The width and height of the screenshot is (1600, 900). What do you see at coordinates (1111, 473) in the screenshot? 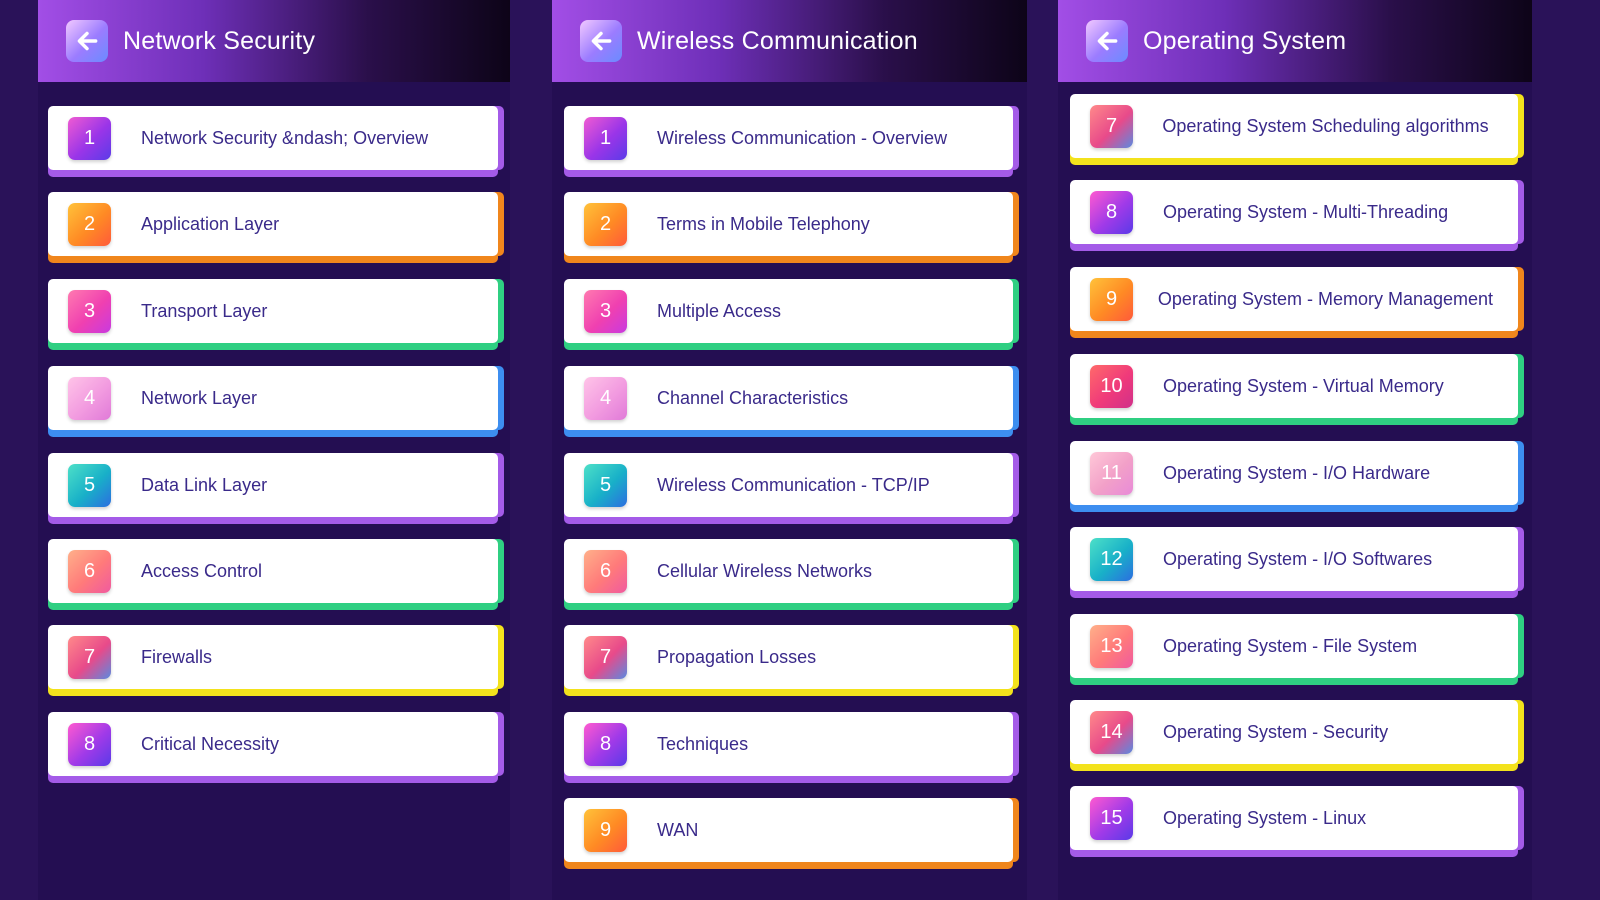
I see `item-number: 11` at bounding box center [1111, 473].